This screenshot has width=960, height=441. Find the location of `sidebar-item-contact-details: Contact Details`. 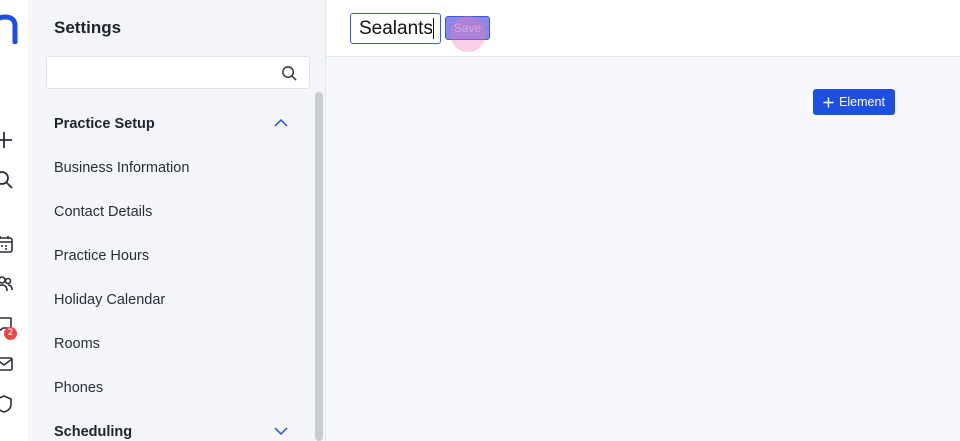

sidebar-item-contact-details: Contact Details is located at coordinates (172, 212).